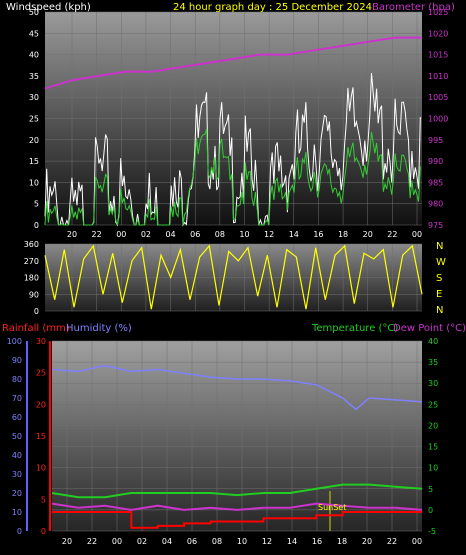 The height and width of the screenshot is (555, 466). What do you see at coordinates (430, 510) in the screenshot?
I see `temp-y-tick-label: 0` at bounding box center [430, 510].